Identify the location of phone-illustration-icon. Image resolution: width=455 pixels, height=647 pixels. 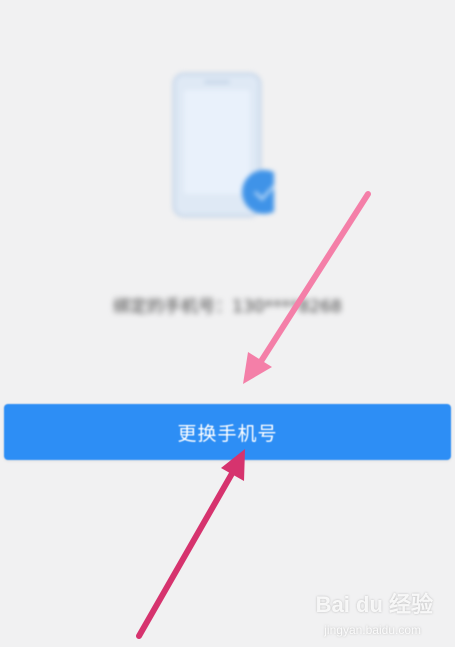
(225, 145).